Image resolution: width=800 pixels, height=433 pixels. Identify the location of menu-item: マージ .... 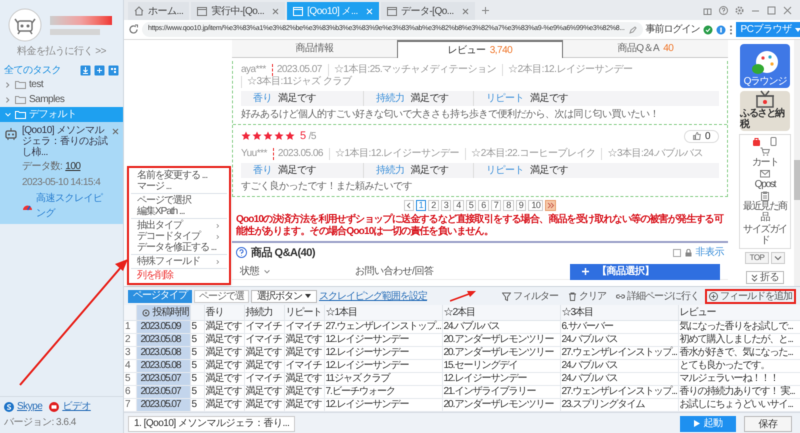
(179, 186).